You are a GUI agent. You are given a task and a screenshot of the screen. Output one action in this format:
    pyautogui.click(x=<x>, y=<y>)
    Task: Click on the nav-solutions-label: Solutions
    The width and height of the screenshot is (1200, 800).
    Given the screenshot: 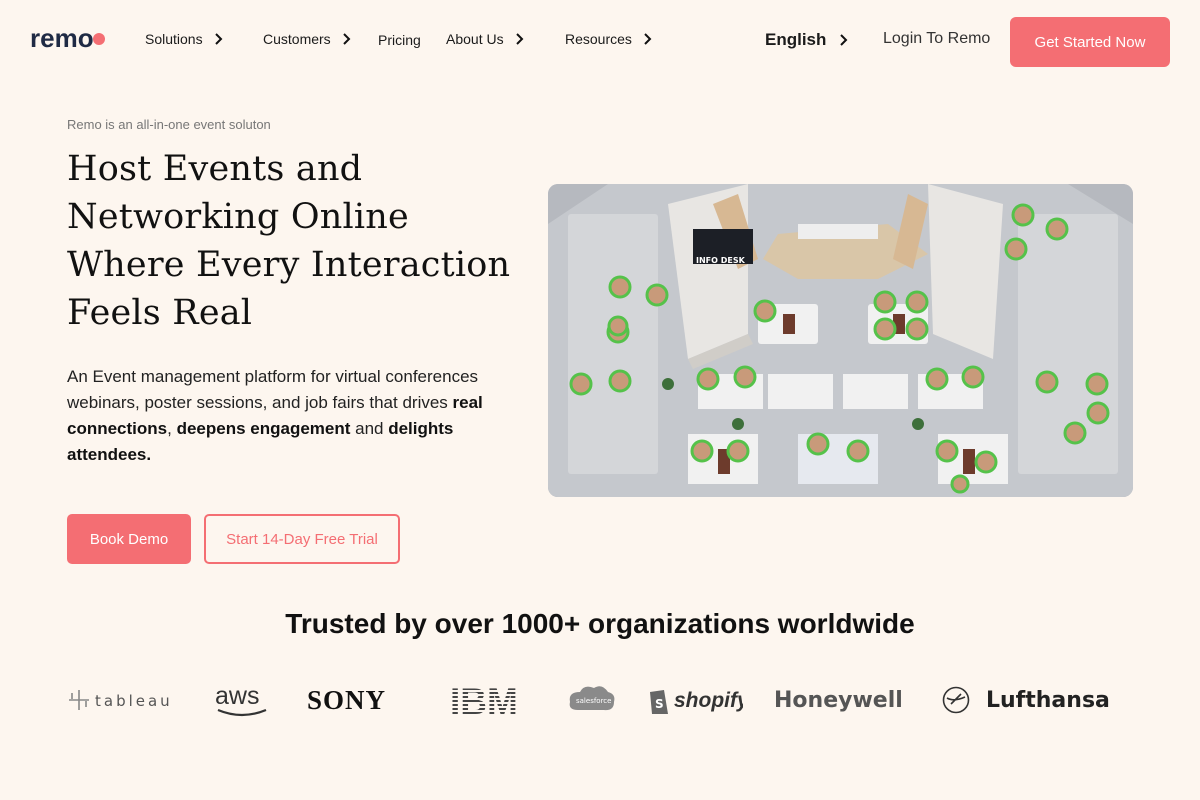 What is the action you would take?
    pyautogui.click(x=174, y=39)
    